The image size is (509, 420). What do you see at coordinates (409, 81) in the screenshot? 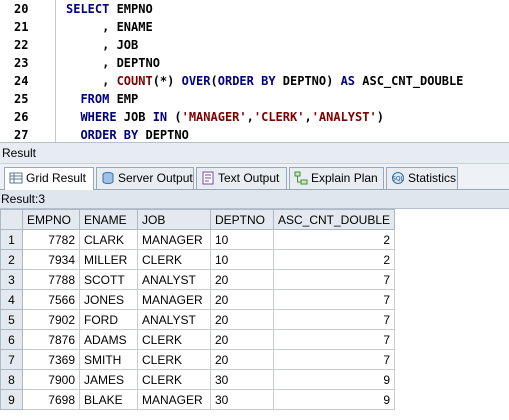
I see `sql-token: ASC_CNT_DOUBLE` at bounding box center [409, 81].